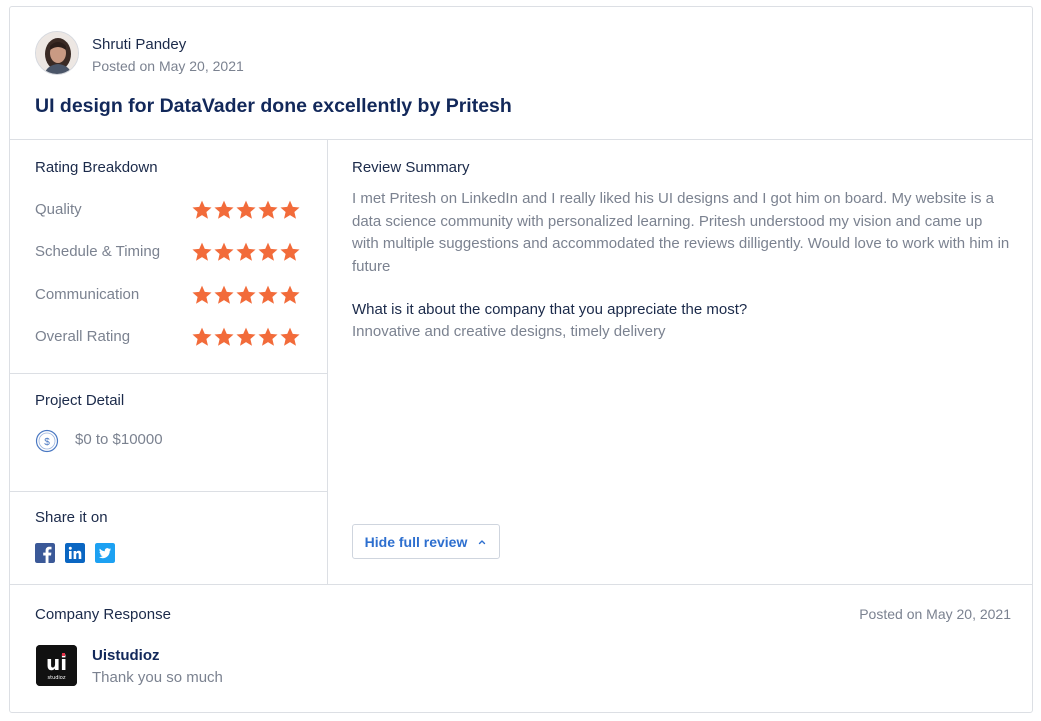 This screenshot has width=1041, height=721. I want to click on reviewer-name: Shruti Pandey, so click(139, 44).